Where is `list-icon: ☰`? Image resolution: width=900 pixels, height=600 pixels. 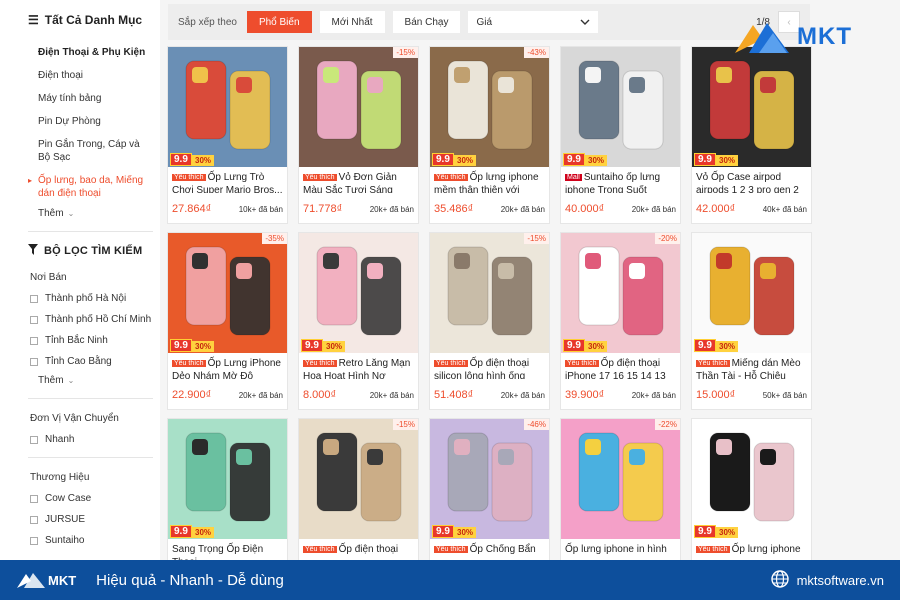 list-icon: ☰ is located at coordinates (33, 20).